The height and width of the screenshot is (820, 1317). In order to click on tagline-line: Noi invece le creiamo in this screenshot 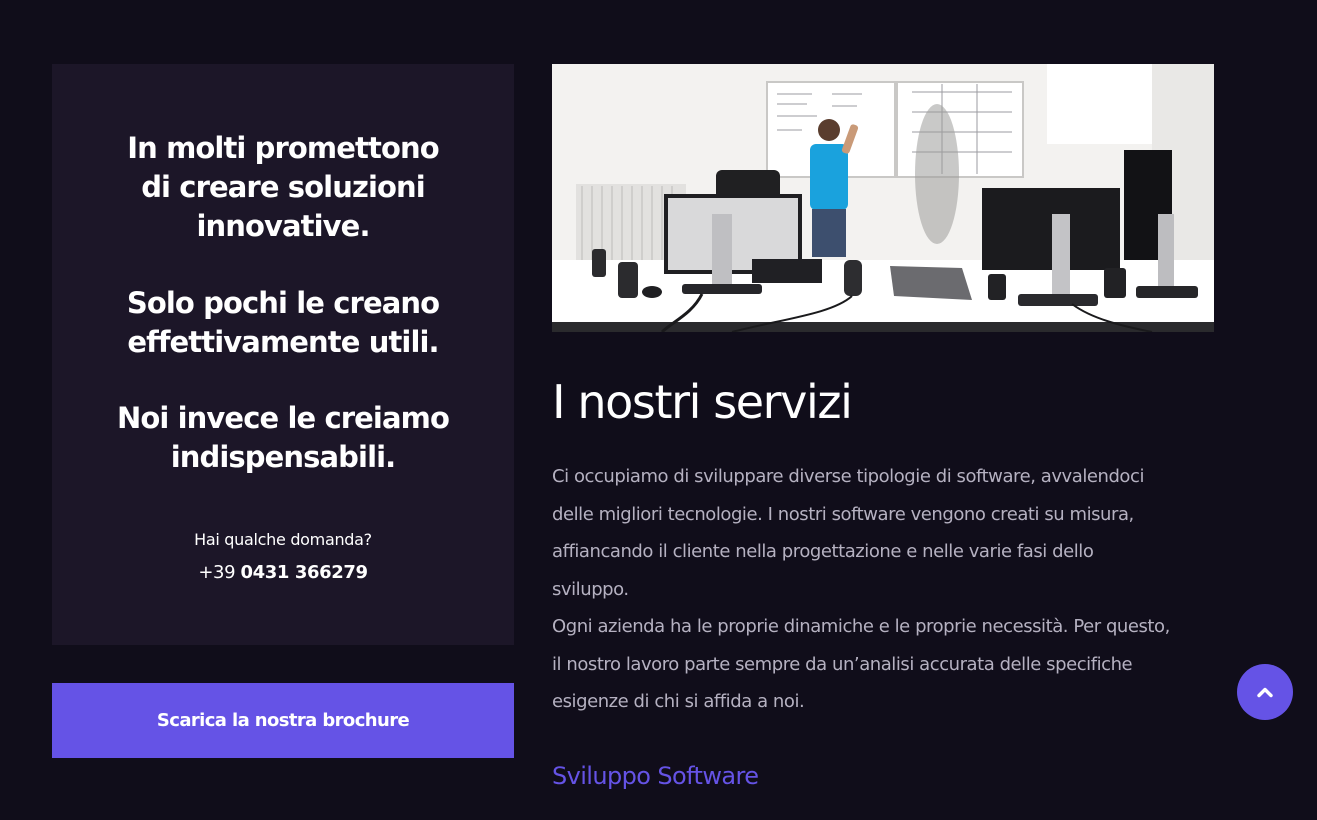, I will do `click(283, 418)`.